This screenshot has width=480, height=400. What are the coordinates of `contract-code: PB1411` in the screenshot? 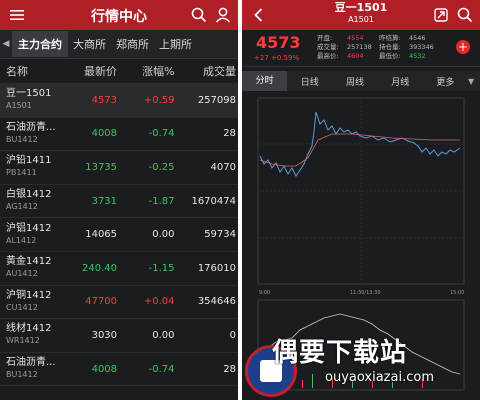 It's located at (21, 173).